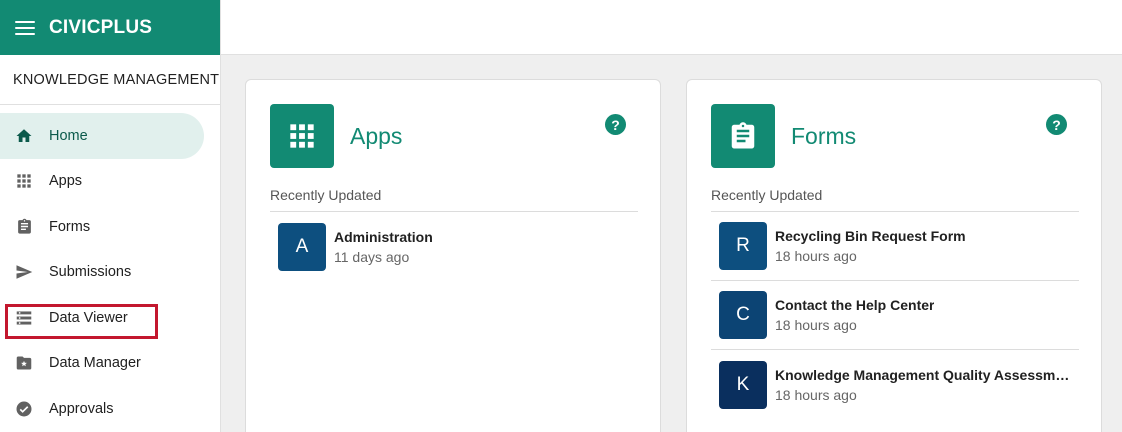  I want to click on knowledge-management-switcher: KNOWLEDGE MANAGEMENT ❯, so click(110, 80).